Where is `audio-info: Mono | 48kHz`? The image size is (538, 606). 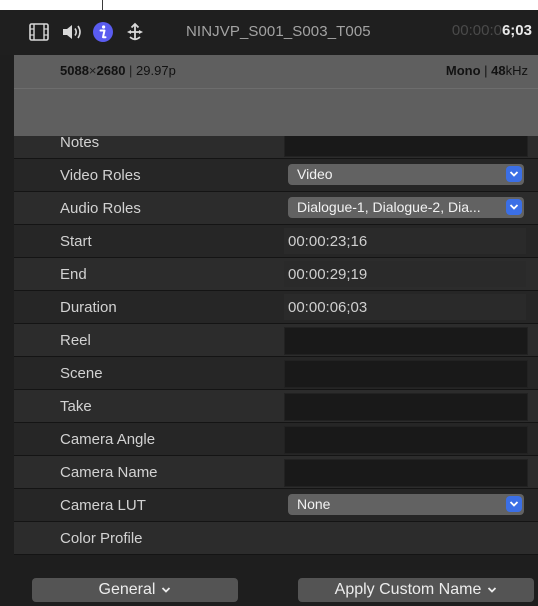
audio-info: Mono | 48kHz is located at coordinates (486, 70).